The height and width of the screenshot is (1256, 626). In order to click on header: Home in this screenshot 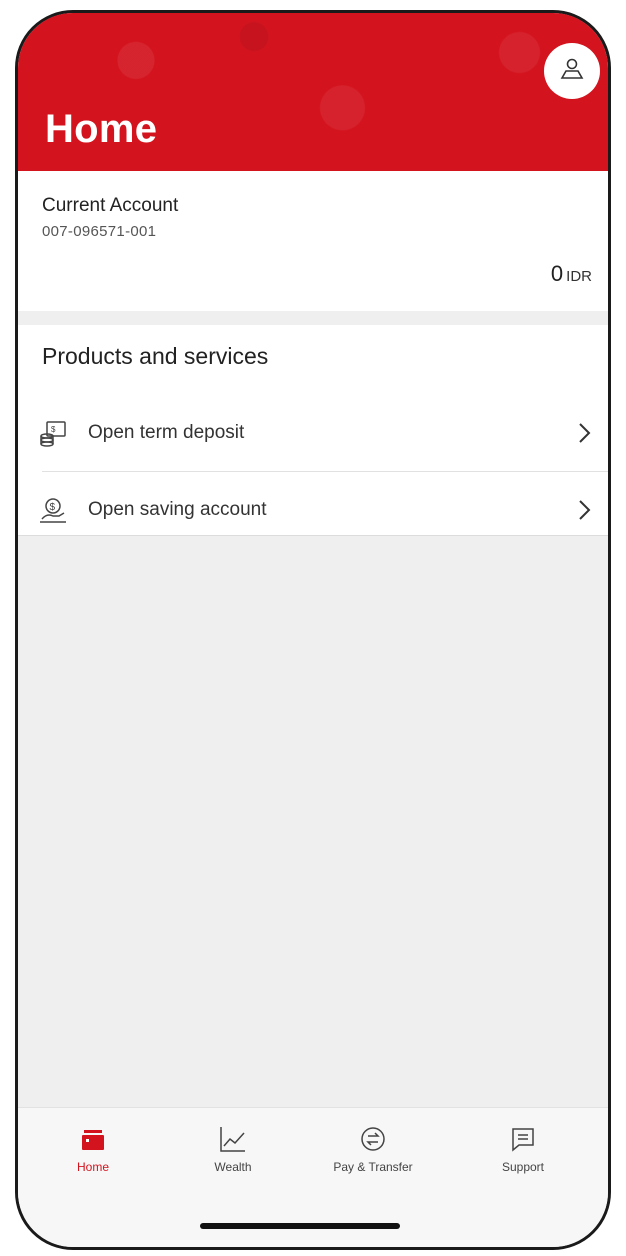, I will do `click(313, 92)`.